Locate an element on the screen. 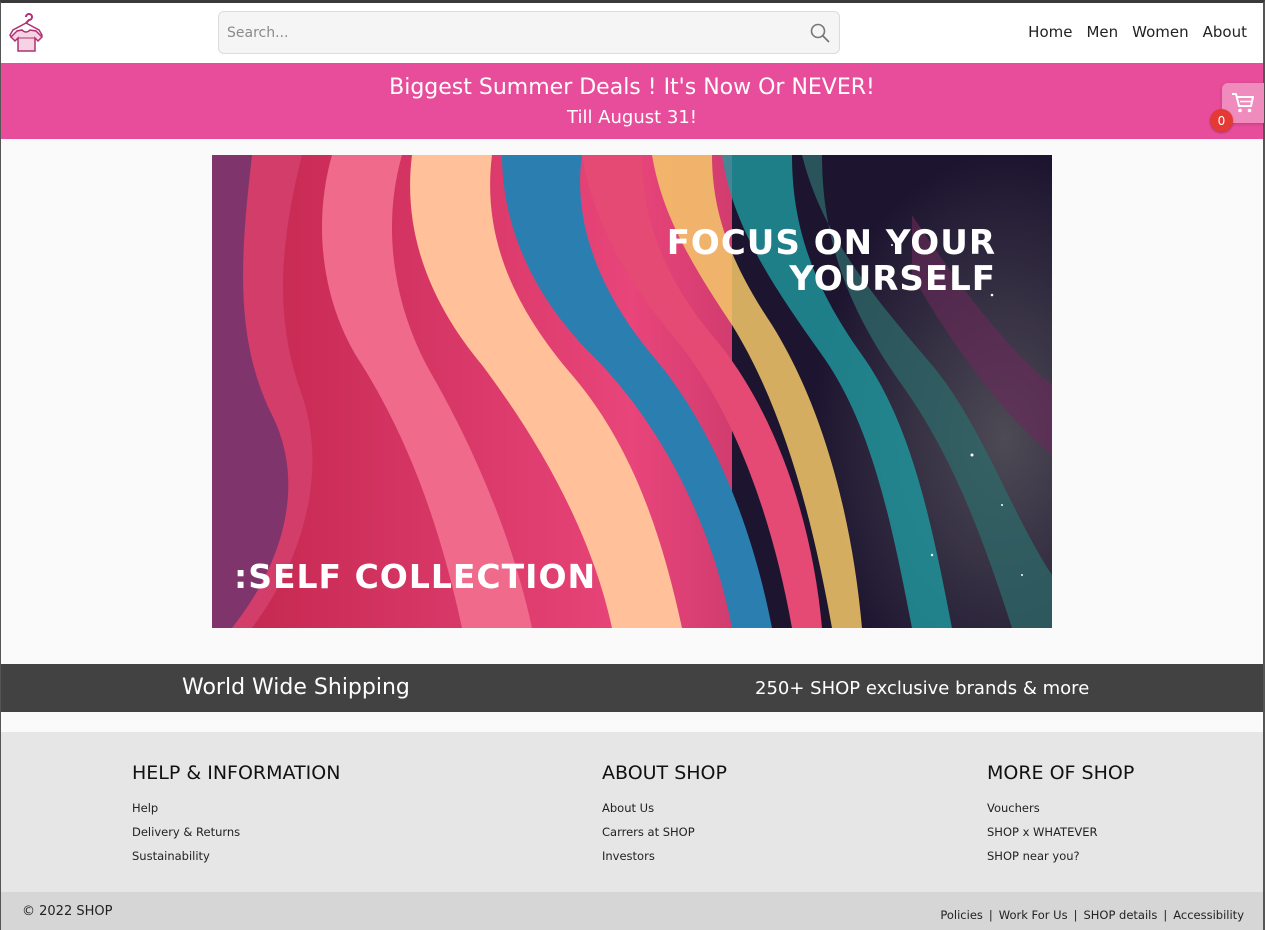 Image resolution: width=1265 pixels, height=930 pixels. footer-link-shop-near-you: SHOP near you? is located at coordinates (1060, 856).